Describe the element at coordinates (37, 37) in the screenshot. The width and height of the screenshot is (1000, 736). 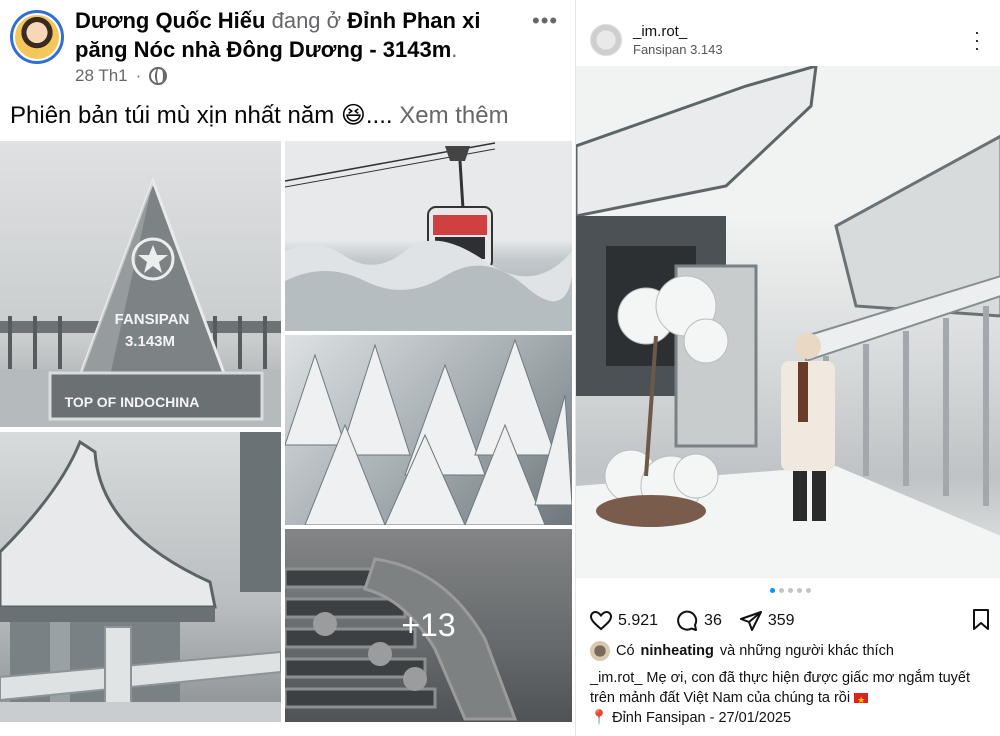
I see `author-avatar` at that location.